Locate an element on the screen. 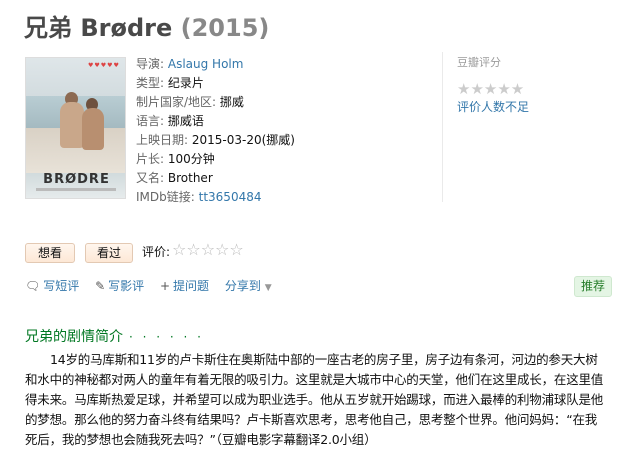 The width and height of the screenshot is (633, 455). runtime-value: 100分钟 is located at coordinates (191, 159).